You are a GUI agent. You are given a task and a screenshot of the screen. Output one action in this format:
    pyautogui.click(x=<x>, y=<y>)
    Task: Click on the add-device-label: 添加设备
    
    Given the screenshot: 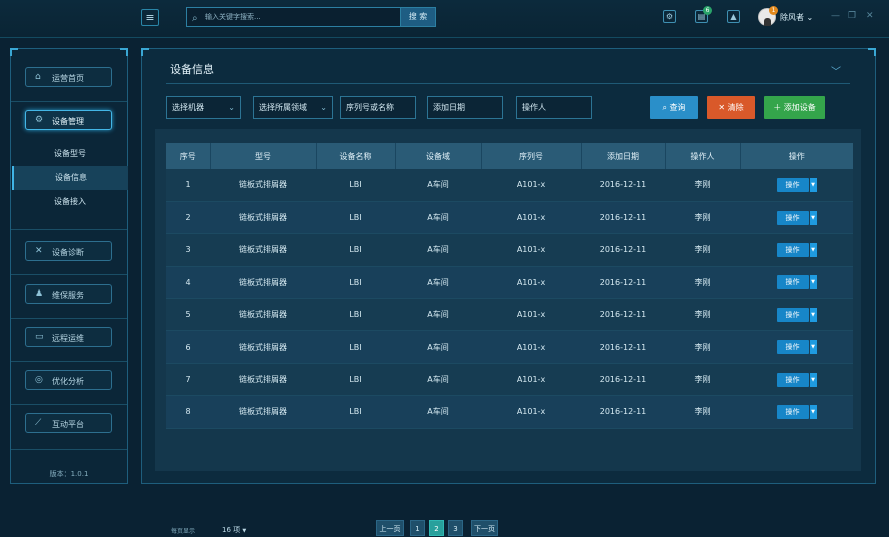 What is the action you would take?
    pyautogui.click(x=799, y=107)
    